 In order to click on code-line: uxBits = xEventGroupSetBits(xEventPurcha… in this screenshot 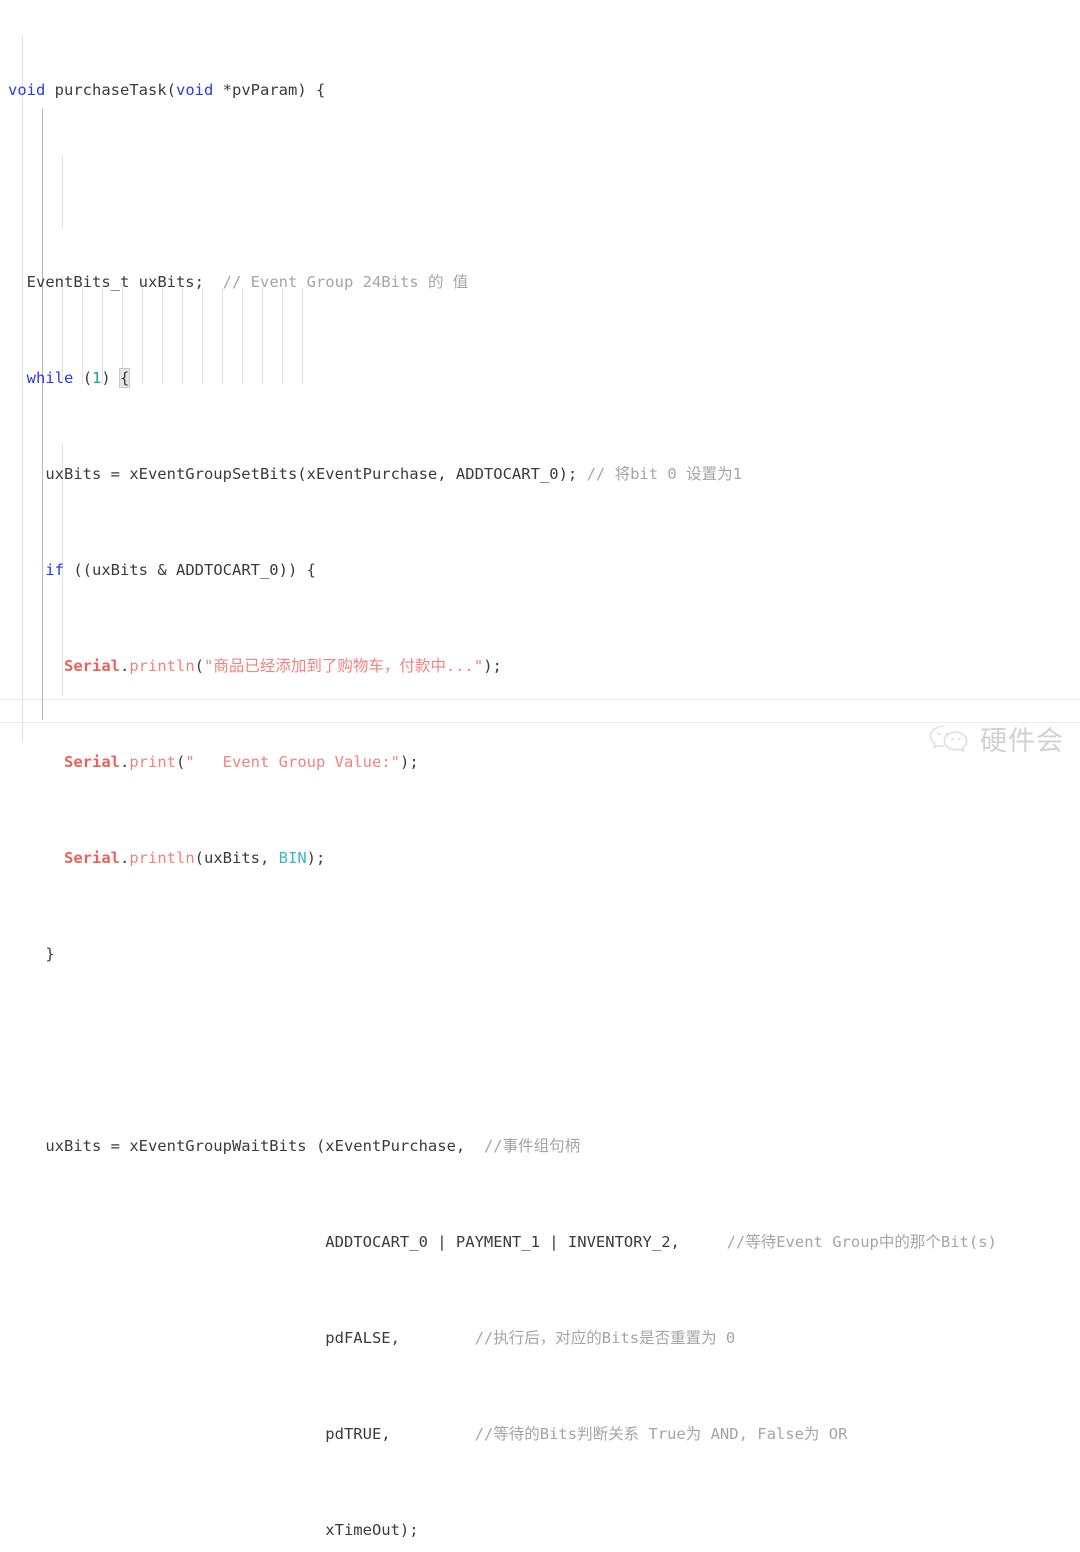, I will do `click(540, 474)`.